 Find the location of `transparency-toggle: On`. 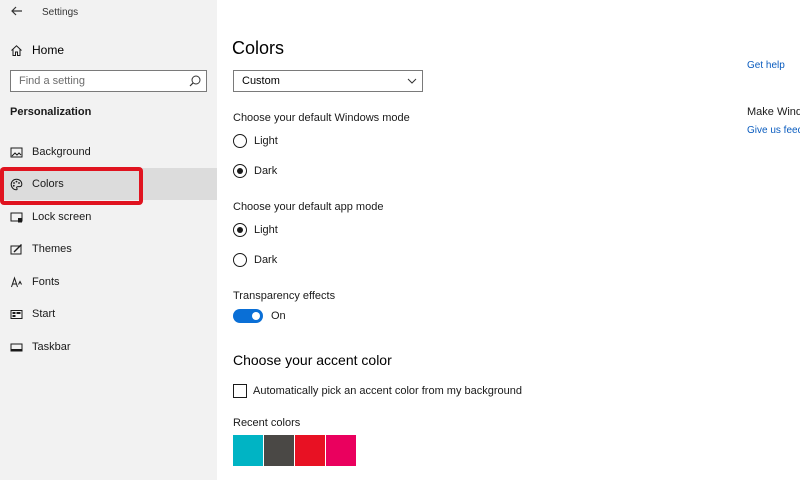

transparency-toggle: On is located at coordinates (259, 316).